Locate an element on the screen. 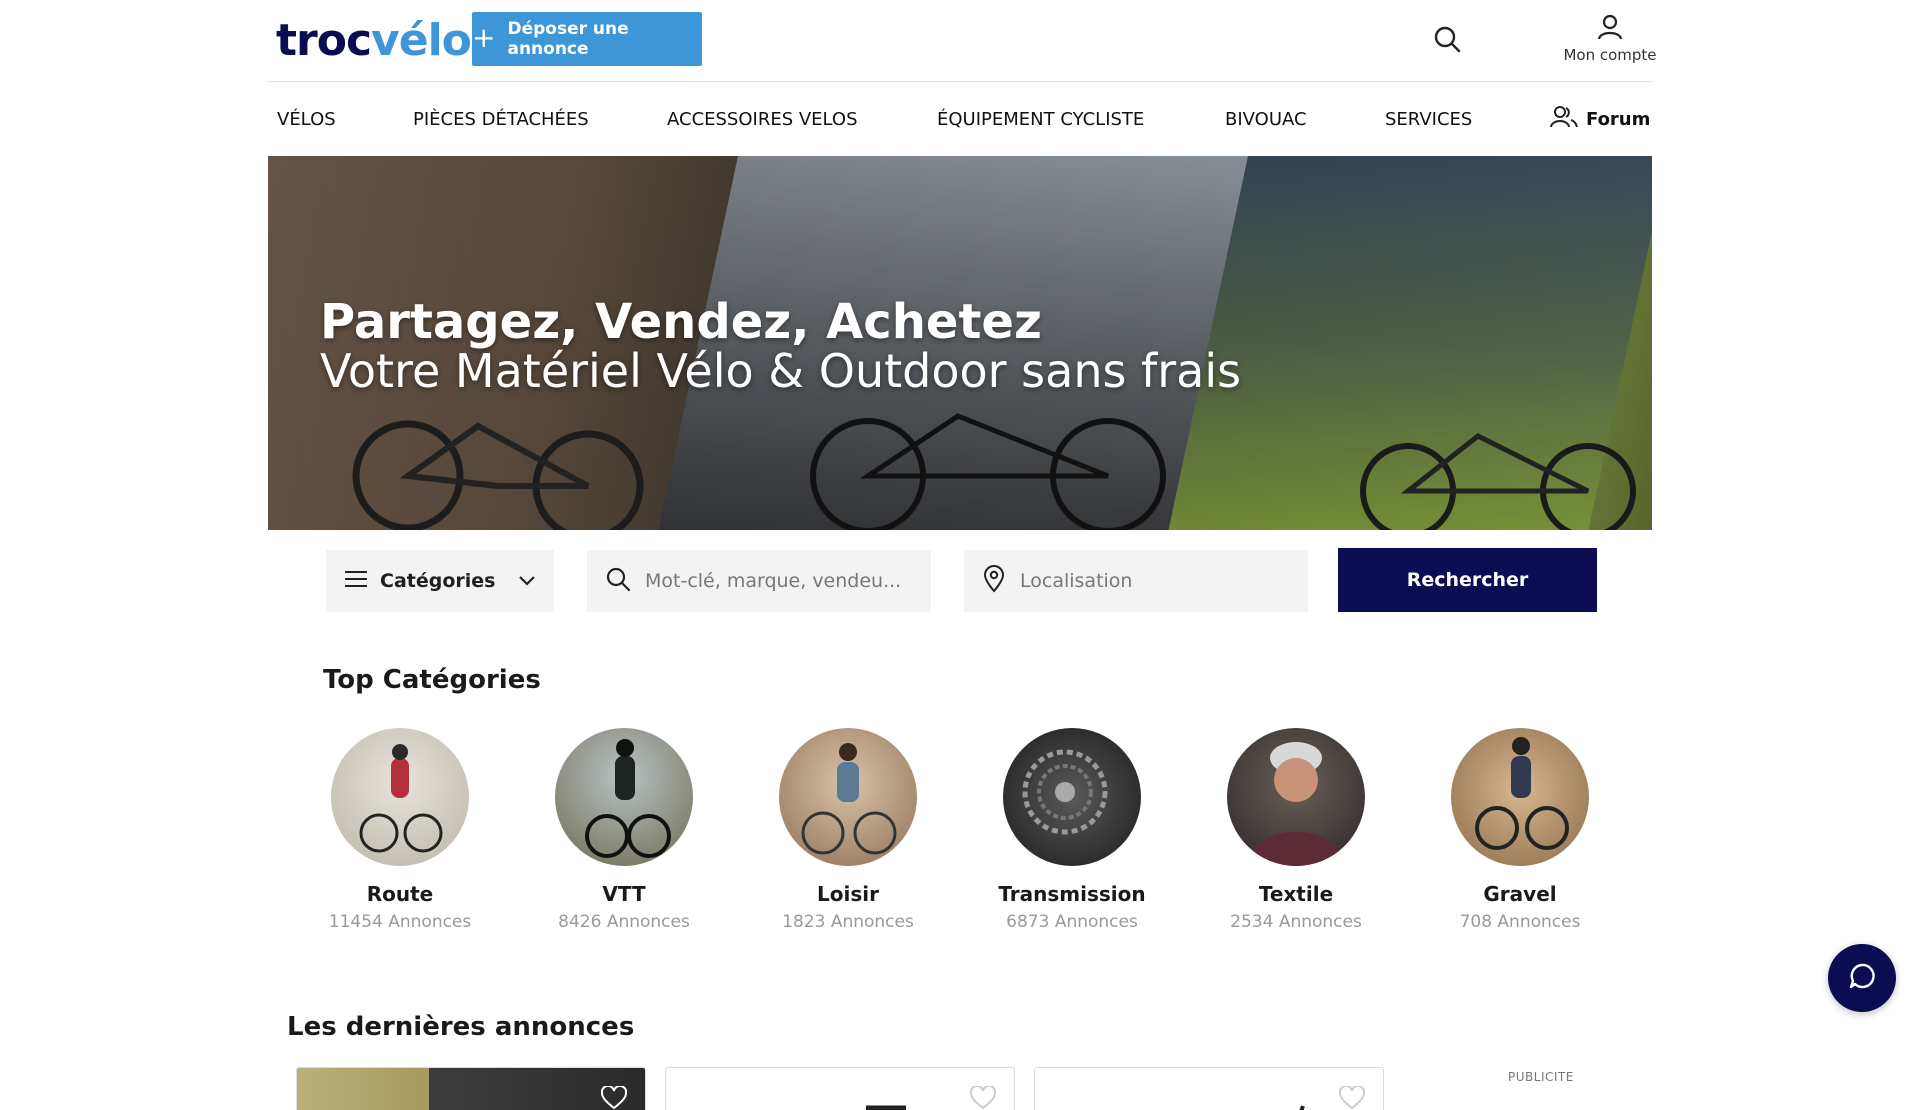 The image size is (1920, 1110). category-count: 8426 Annonces is located at coordinates (624, 922).